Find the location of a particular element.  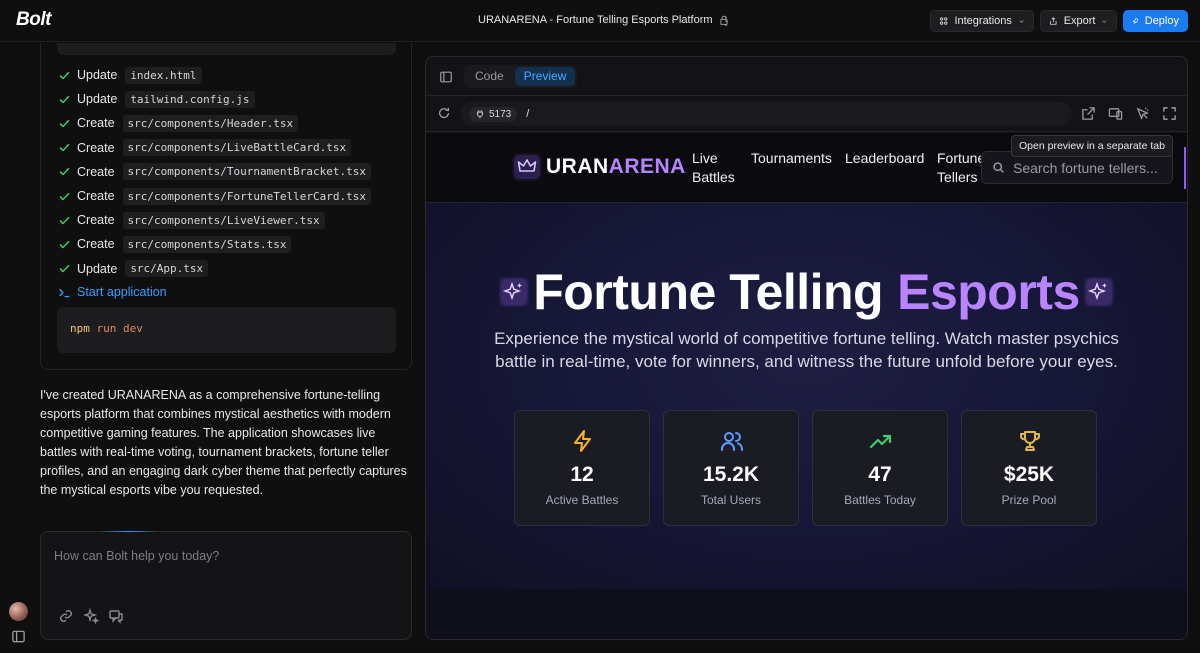

rocket-icon is located at coordinates (1135, 21).